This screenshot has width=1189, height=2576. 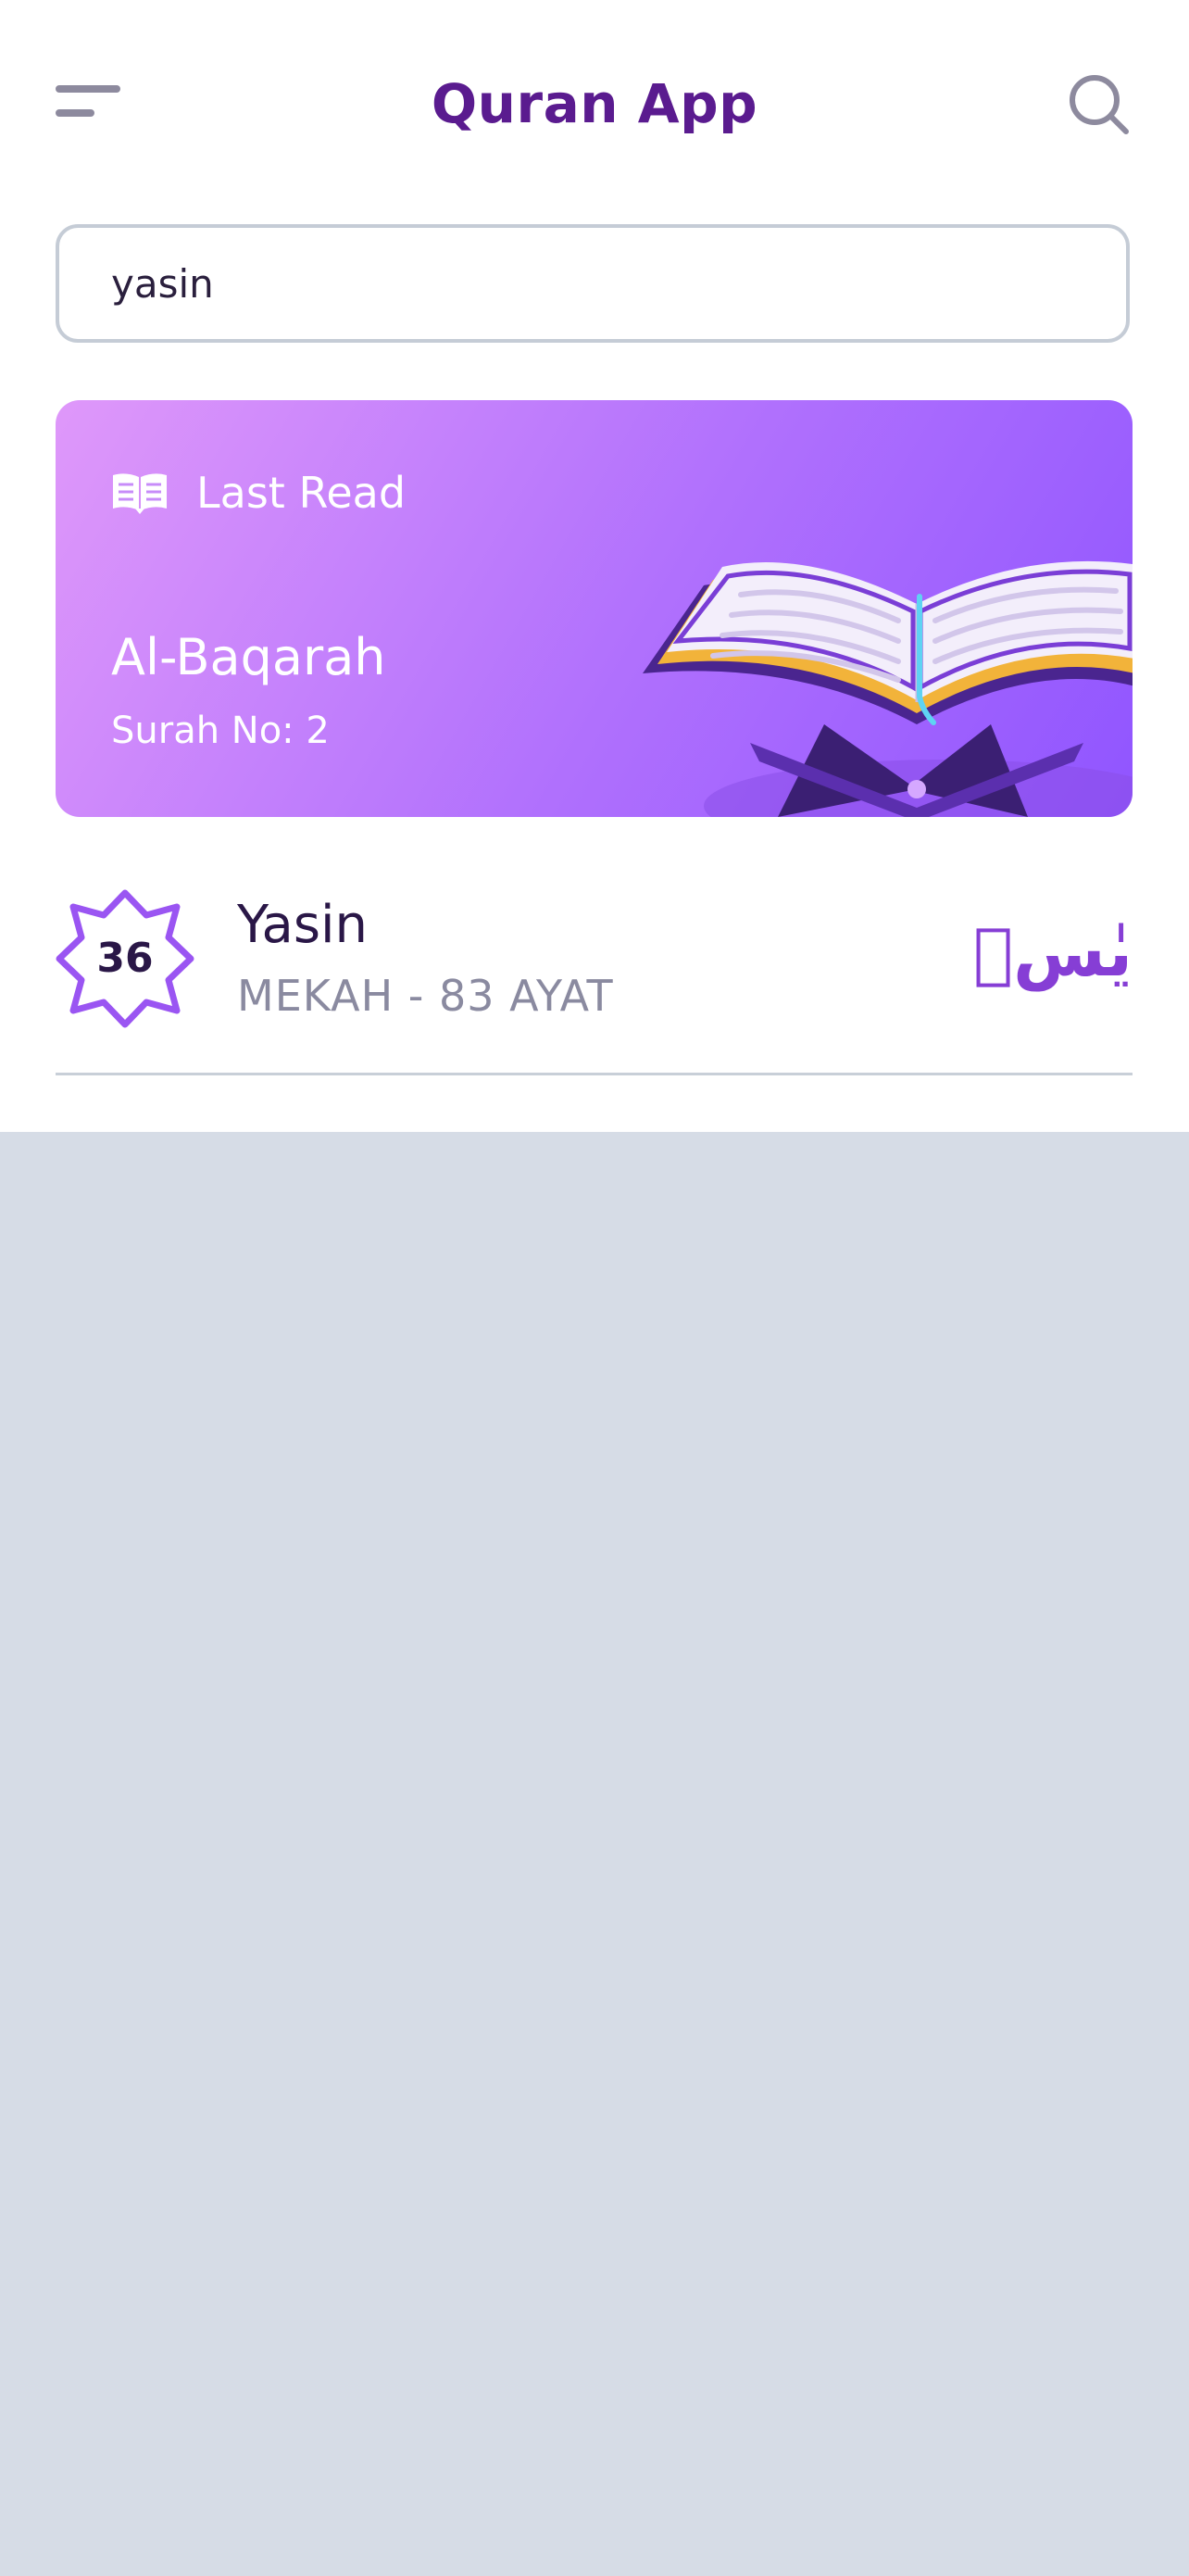 I want to click on last-read-header: Last Read, so click(x=258, y=493).